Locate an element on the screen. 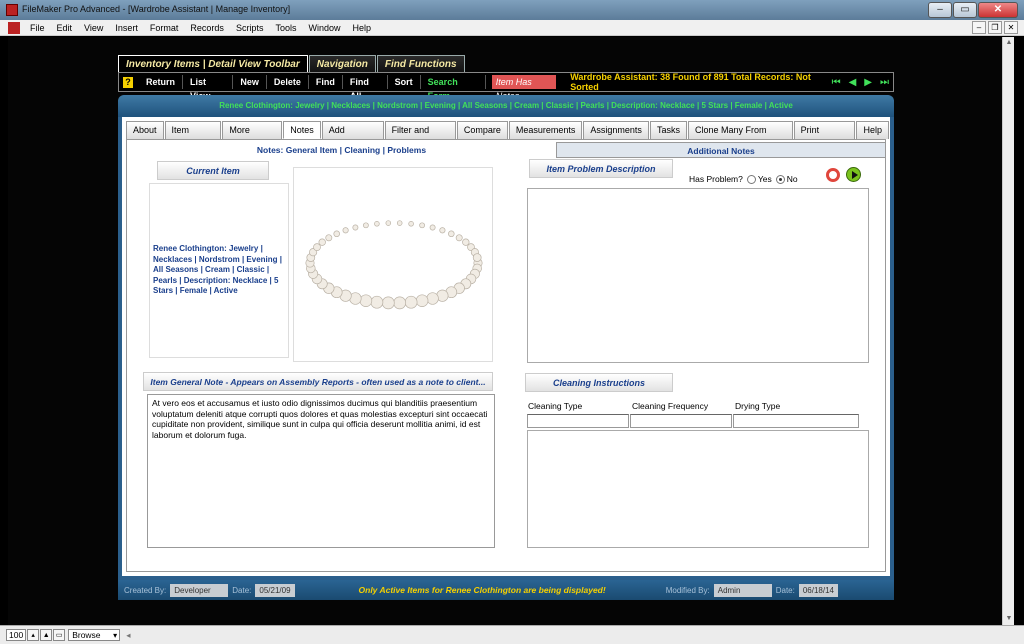  document-window-controls: – ❐ ✕ is located at coordinates (994, 27).